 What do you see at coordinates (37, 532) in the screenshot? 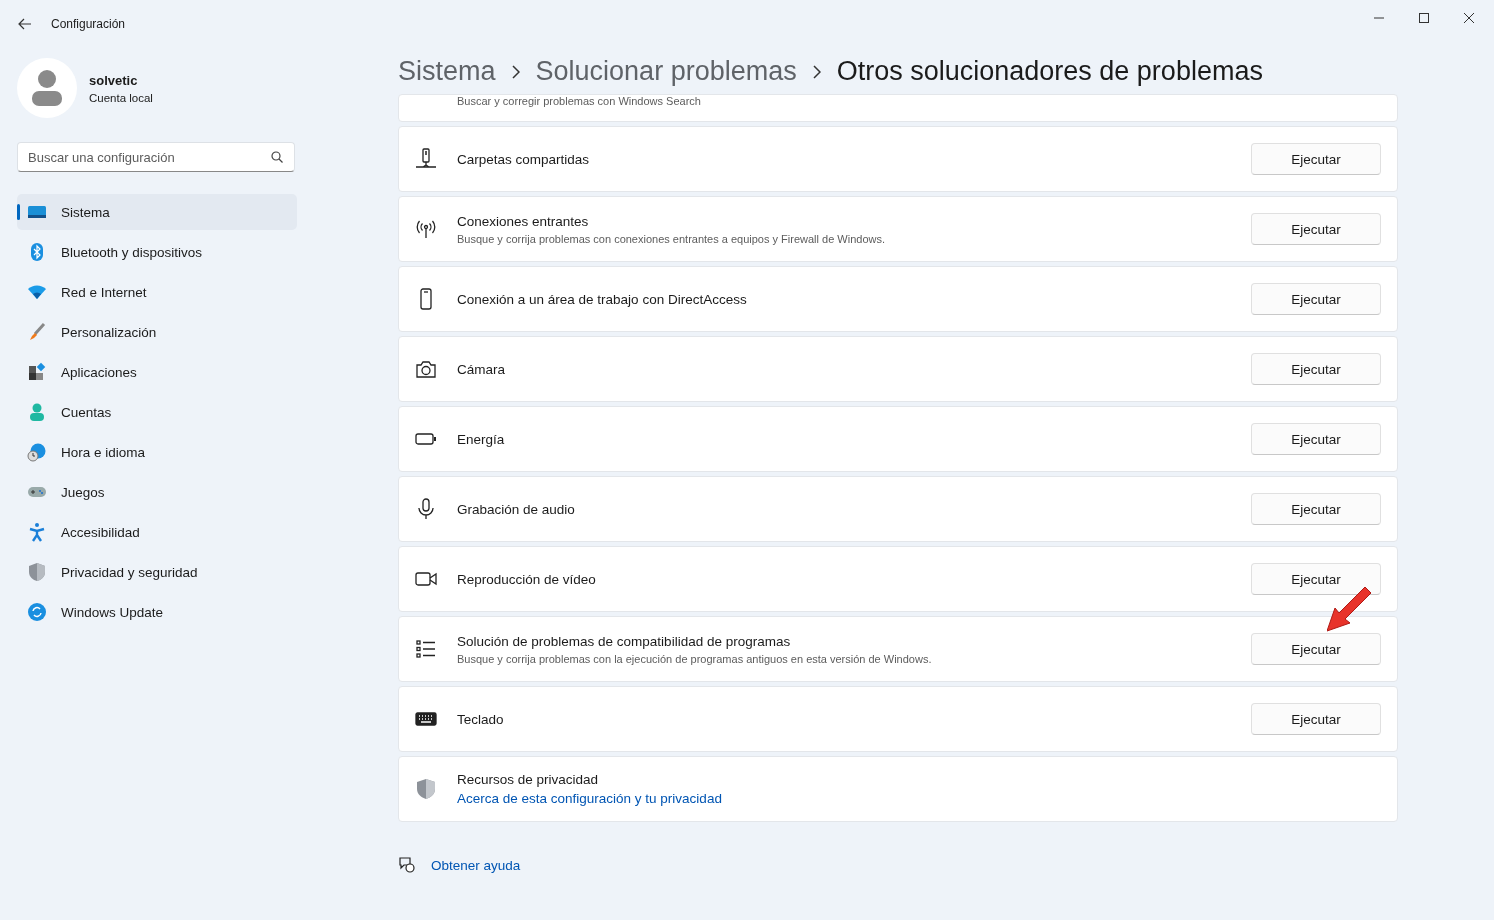
I see `accessibility-icon` at bounding box center [37, 532].